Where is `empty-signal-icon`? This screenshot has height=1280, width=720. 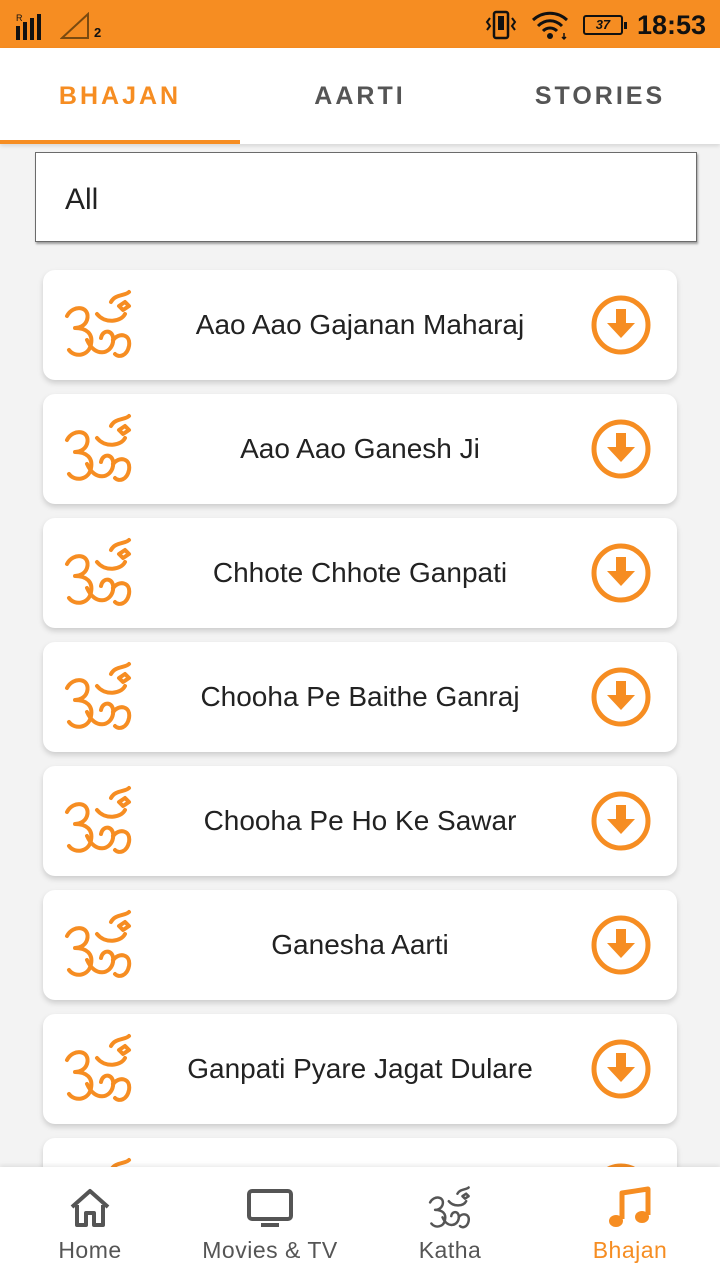 empty-signal-icon is located at coordinates (74, 25).